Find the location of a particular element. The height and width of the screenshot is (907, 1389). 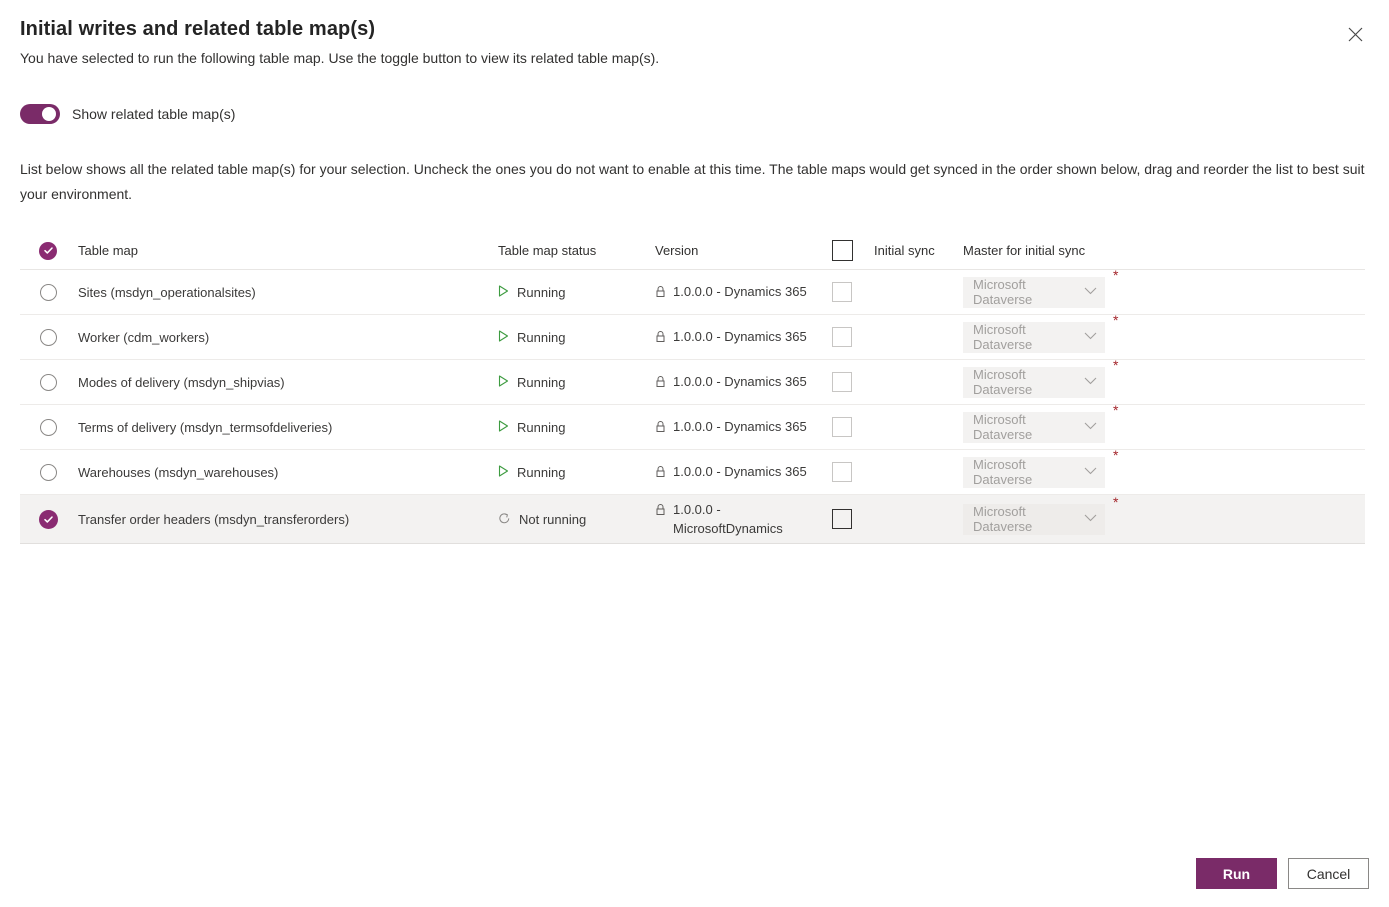

toggle-knob is located at coordinates (49, 114).